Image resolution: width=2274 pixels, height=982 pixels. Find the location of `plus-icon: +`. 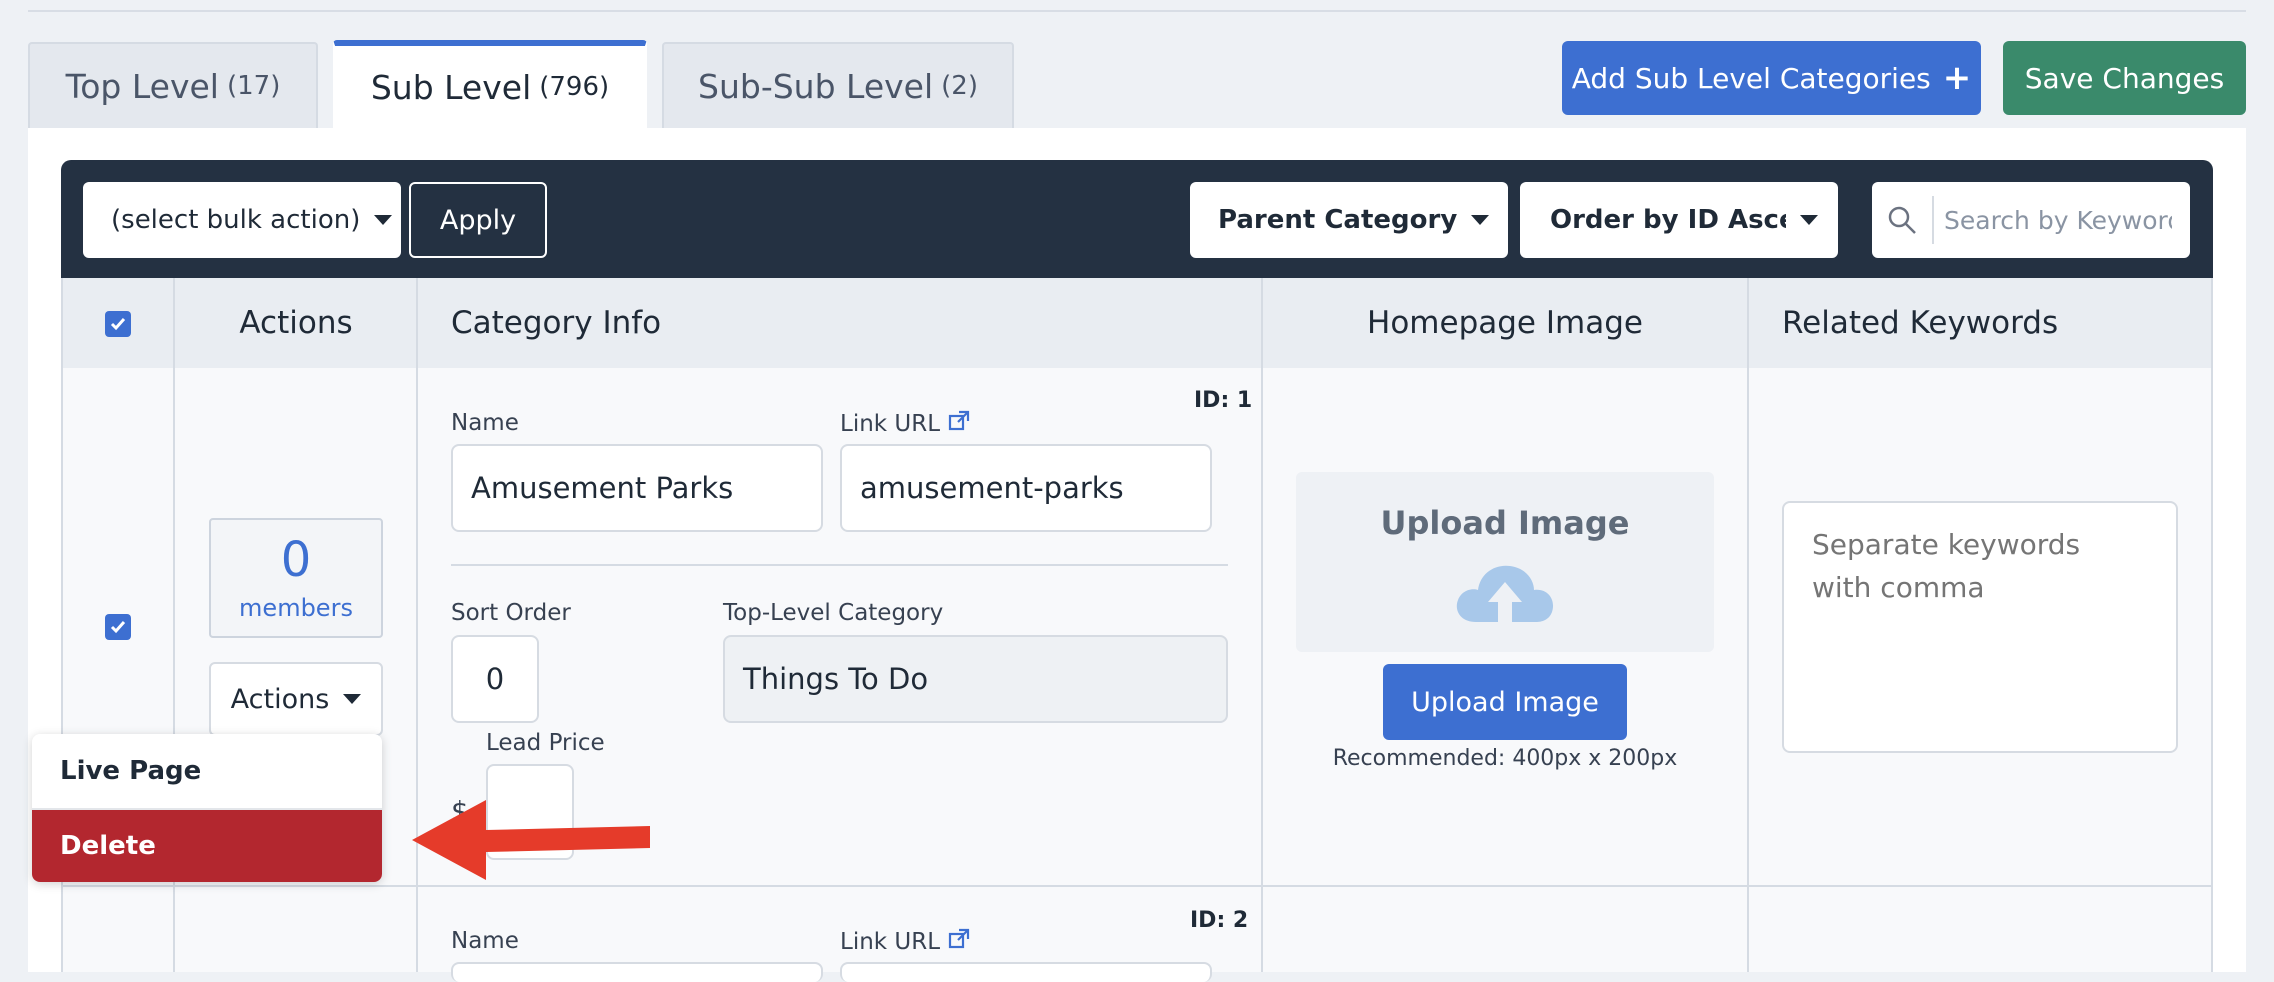

plus-icon: + is located at coordinates (1957, 78).